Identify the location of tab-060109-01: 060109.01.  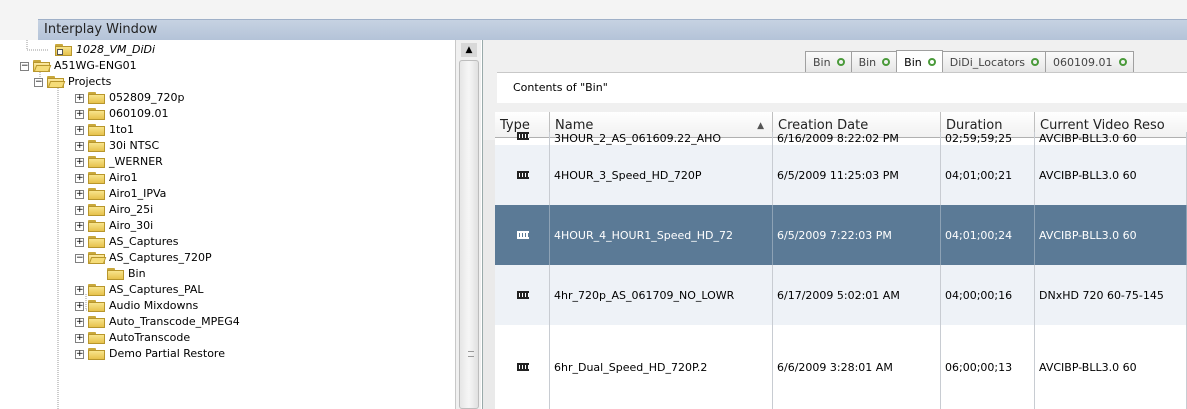
(1089, 61).